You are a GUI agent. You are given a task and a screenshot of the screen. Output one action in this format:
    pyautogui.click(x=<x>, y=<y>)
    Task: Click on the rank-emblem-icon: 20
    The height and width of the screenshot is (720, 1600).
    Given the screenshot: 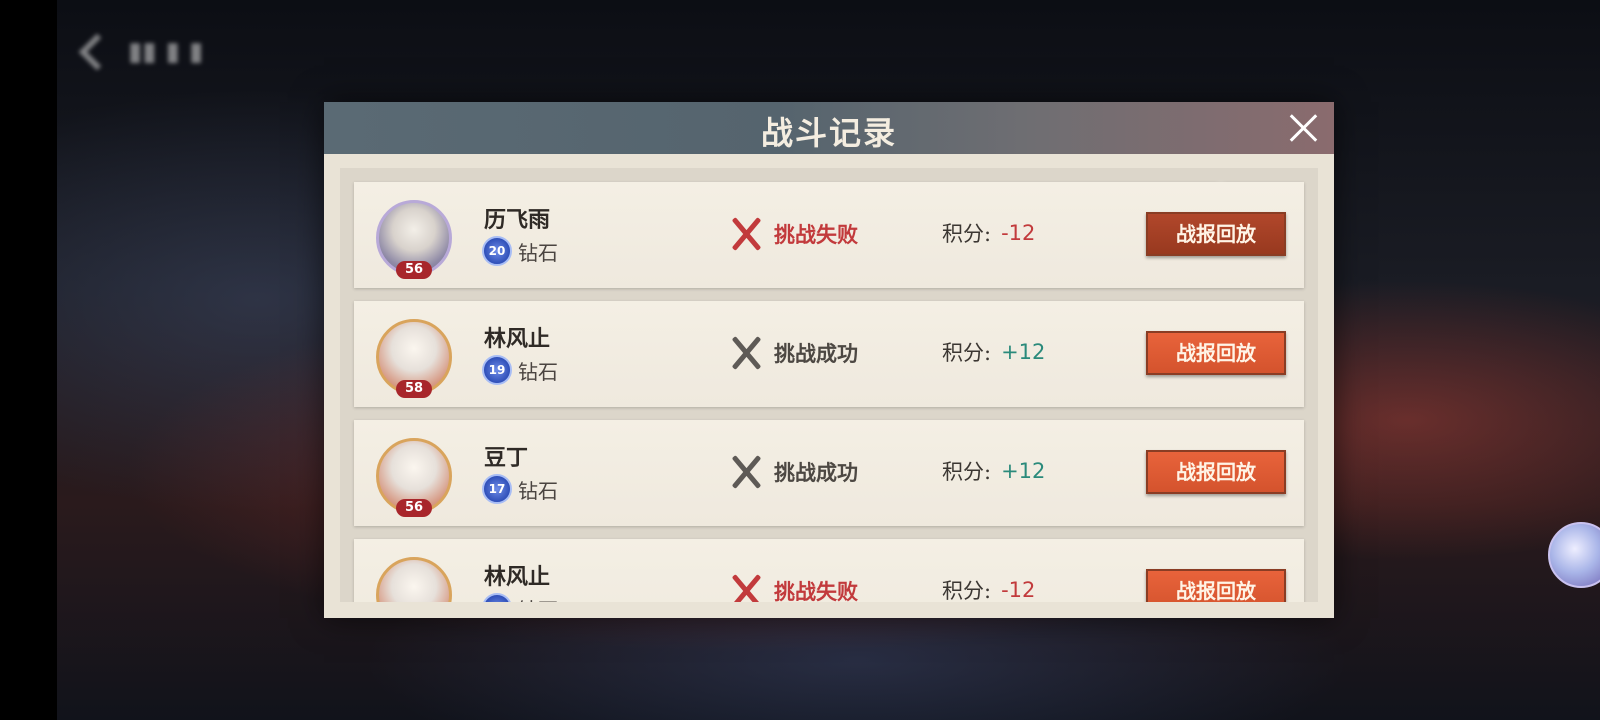 What is the action you would take?
    pyautogui.click(x=497, y=251)
    